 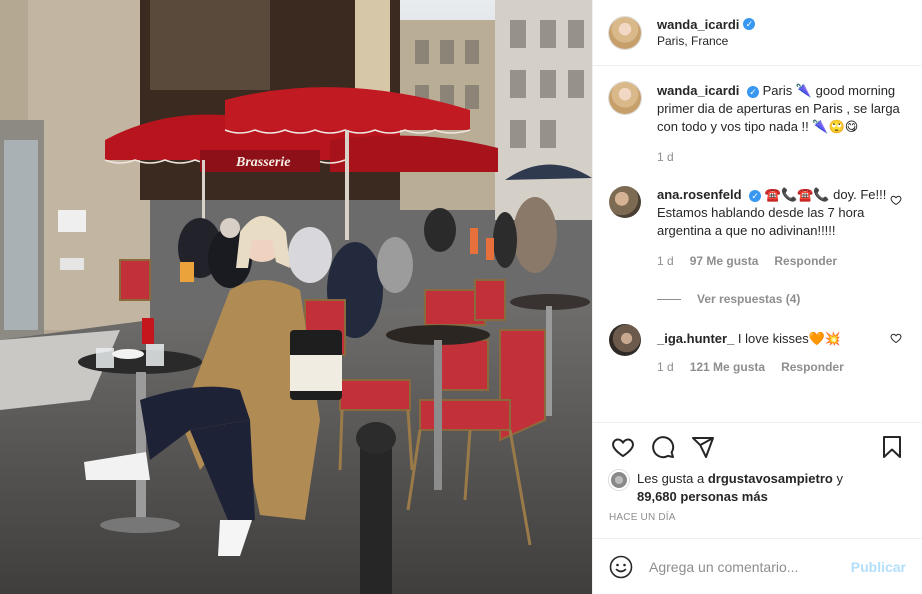 I want to click on liker-username: drgustavosampietro, so click(x=770, y=478).